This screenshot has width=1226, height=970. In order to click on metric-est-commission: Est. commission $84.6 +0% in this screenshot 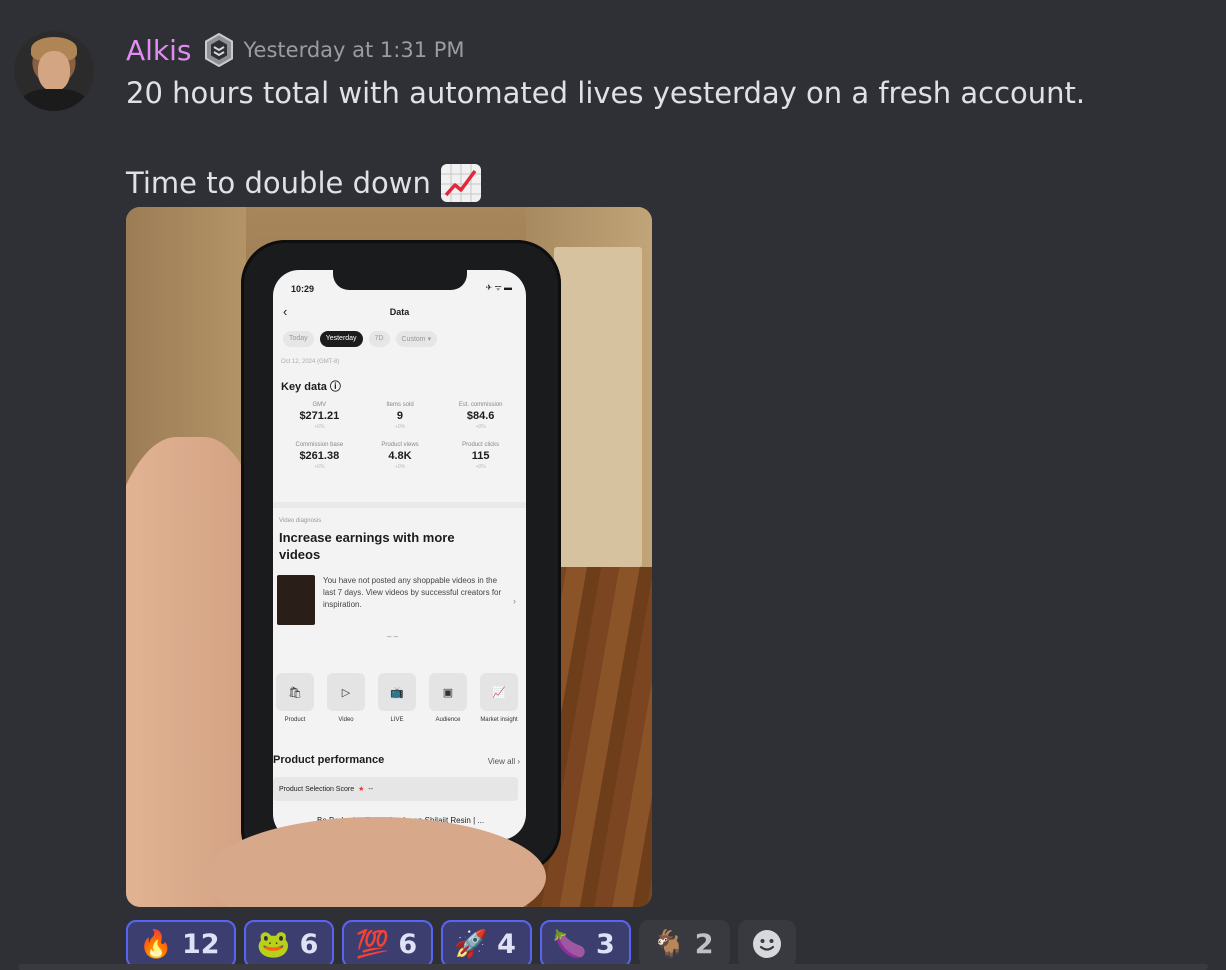, I will do `click(480, 416)`.